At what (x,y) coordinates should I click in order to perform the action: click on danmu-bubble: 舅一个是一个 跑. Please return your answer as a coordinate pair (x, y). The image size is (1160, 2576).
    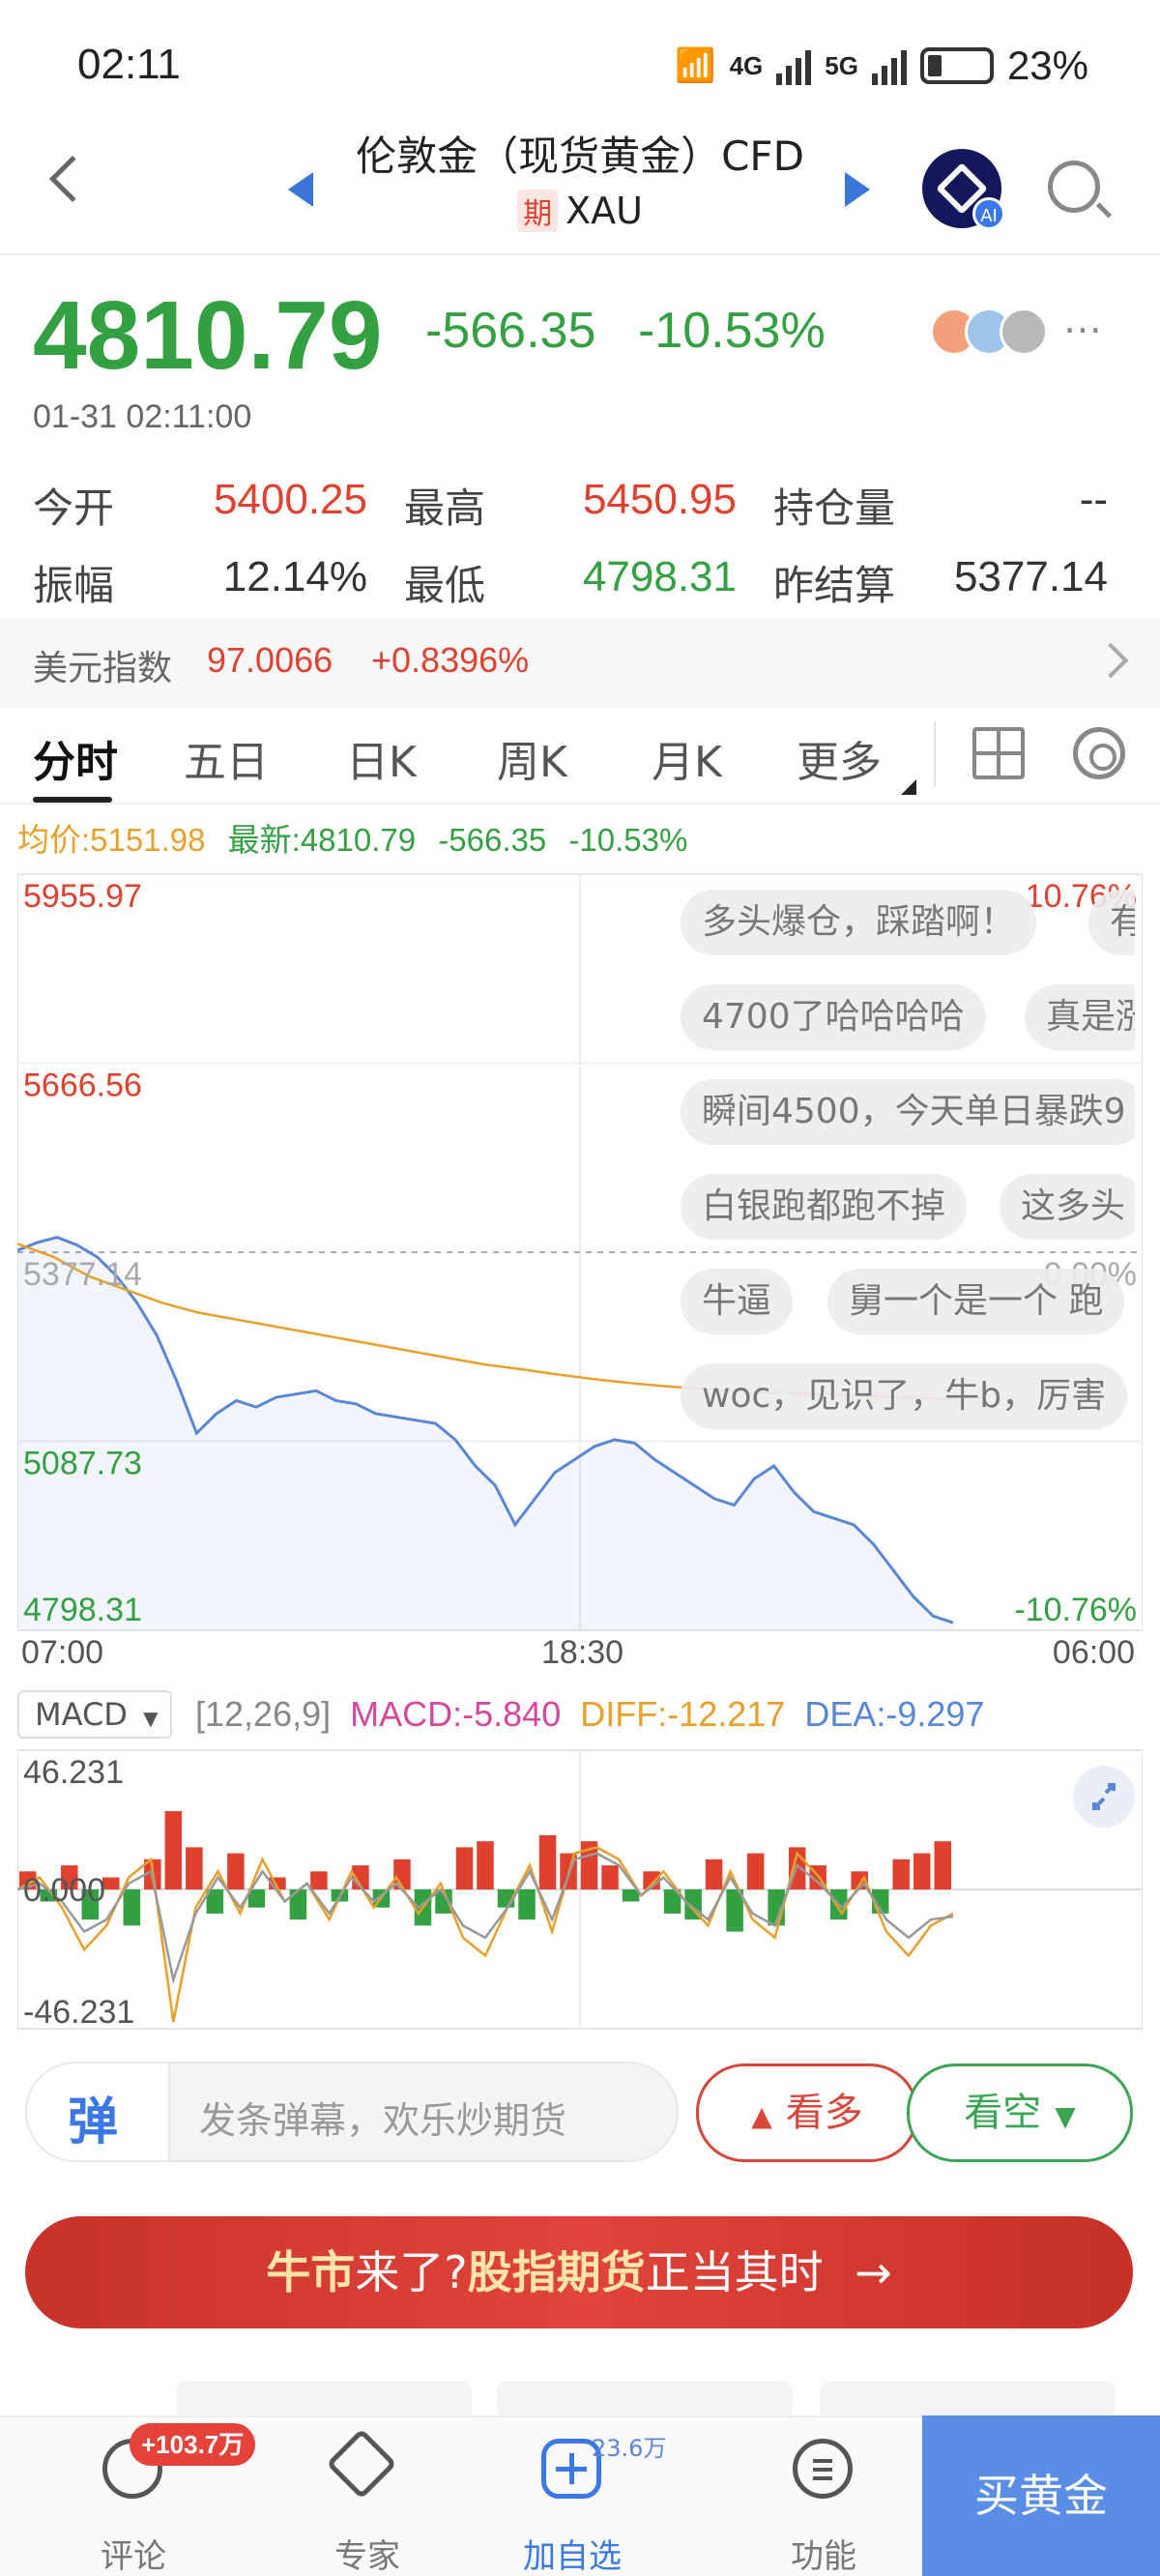
    Looking at the image, I should click on (976, 1301).